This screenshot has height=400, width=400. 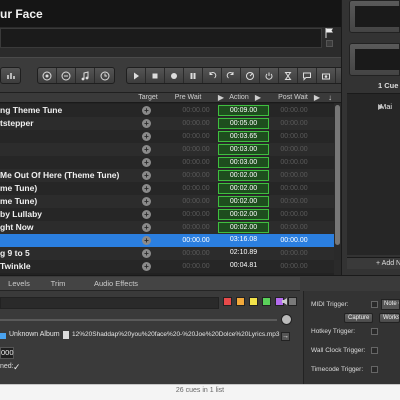 I want to click on camera-button, so click(x=326, y=75).